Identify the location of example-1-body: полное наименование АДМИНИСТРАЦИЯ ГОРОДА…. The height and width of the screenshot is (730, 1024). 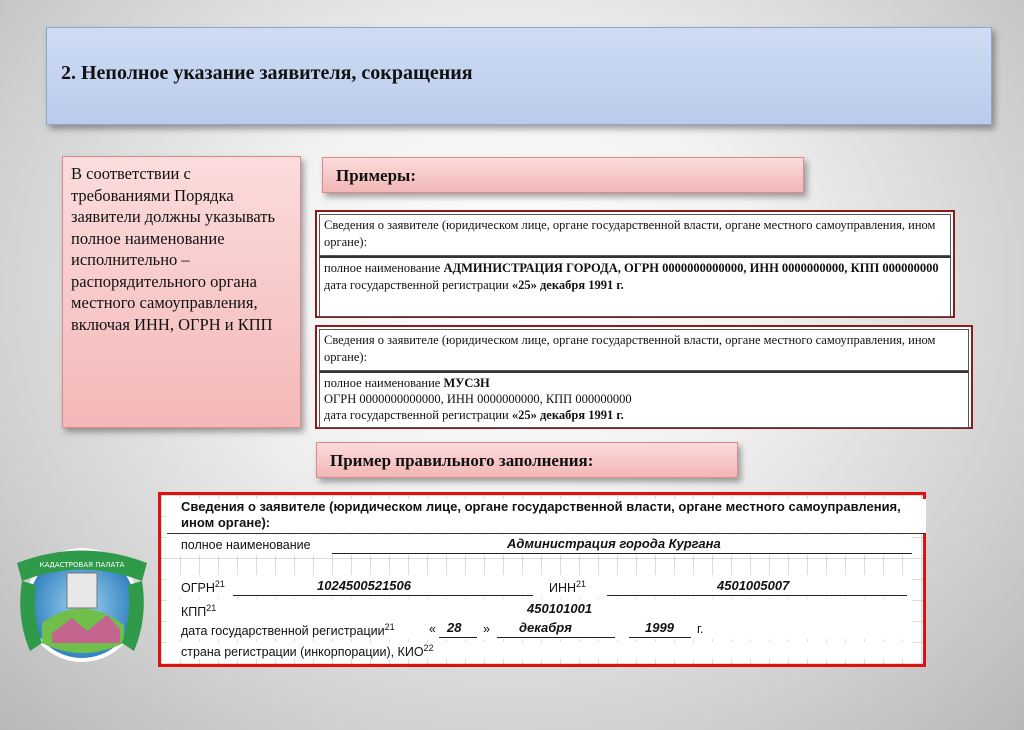
(635, 286).